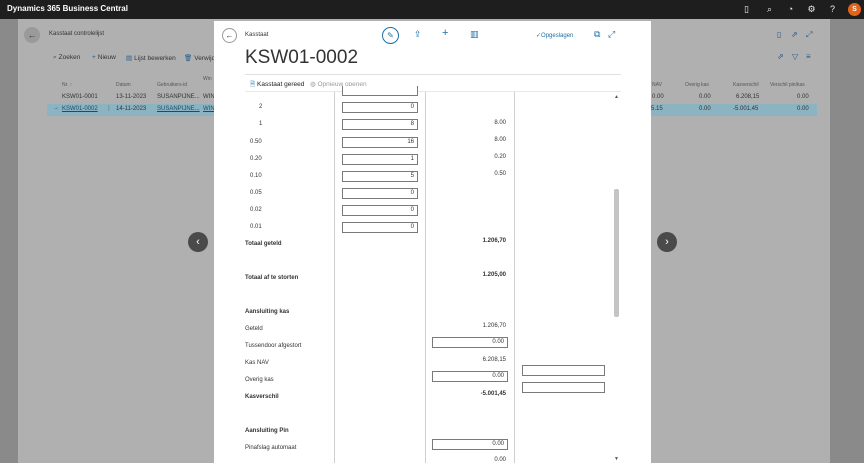  Describe the element at coordinates (172, 85) in the screenshot. I see `col-header-gebruiker: Gebruikers-id` at that location.